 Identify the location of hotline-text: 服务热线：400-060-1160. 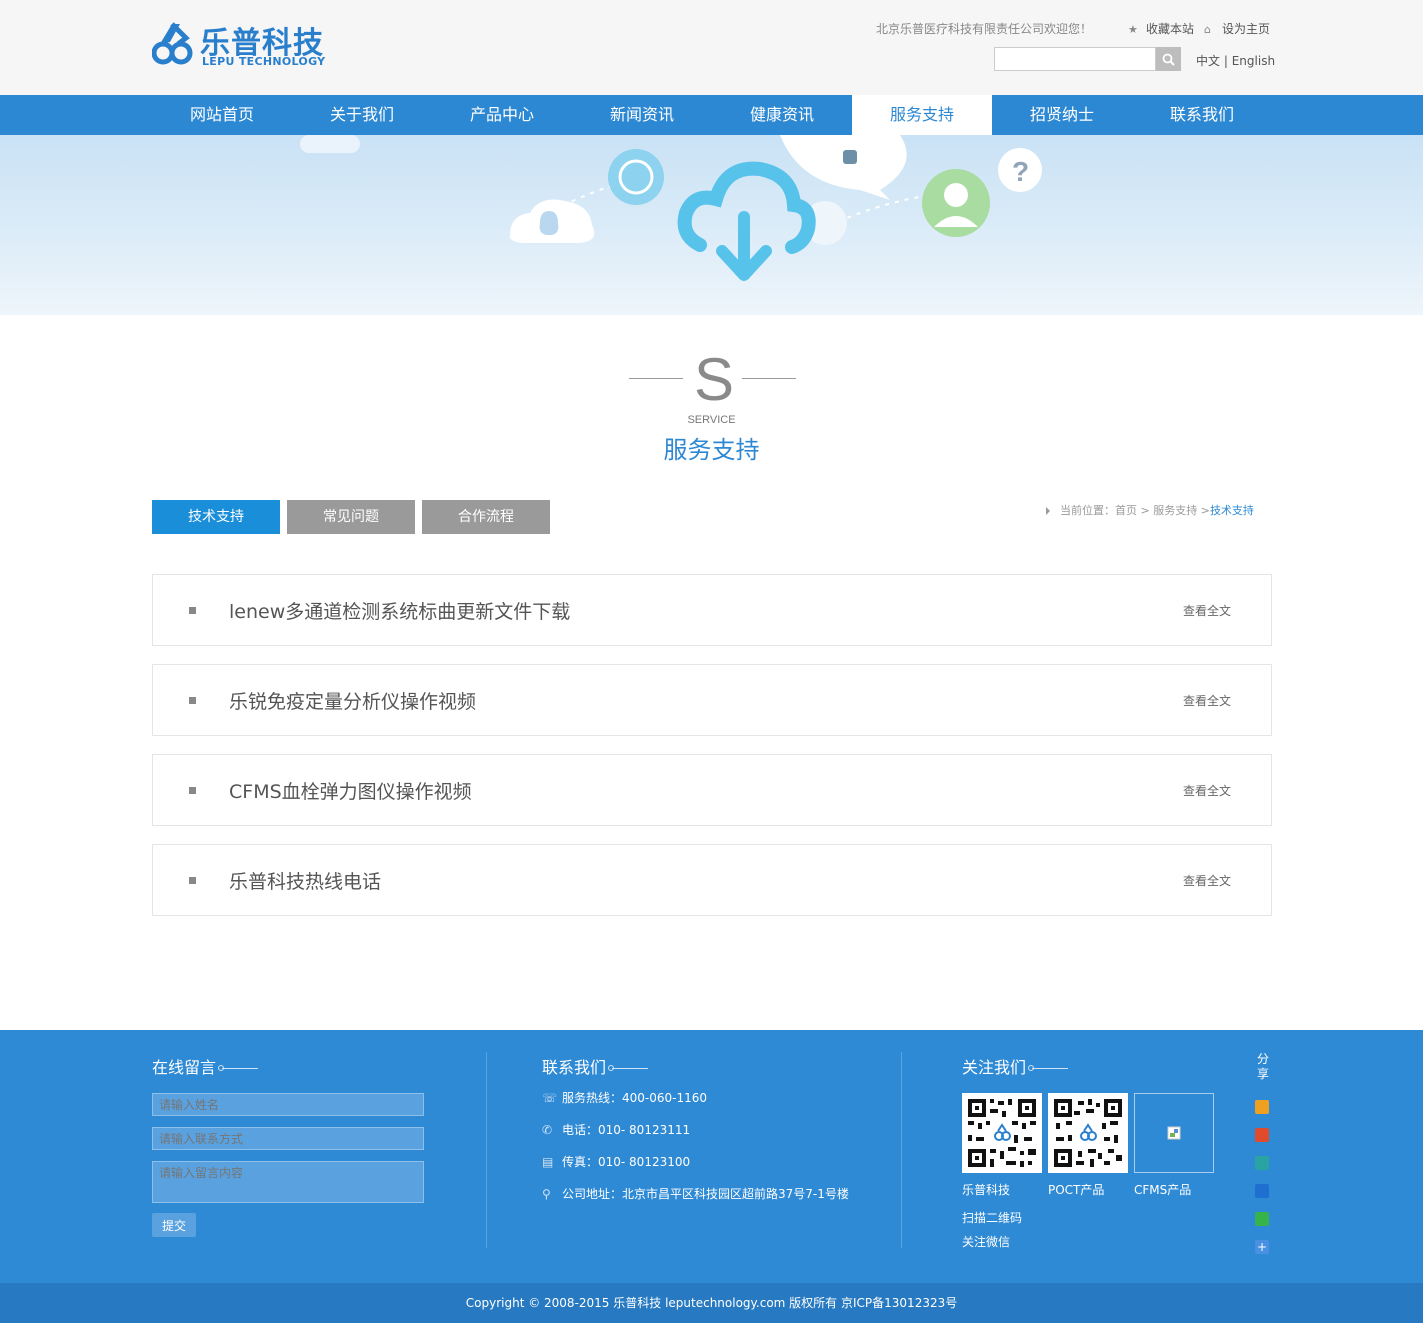
(635, 1098).